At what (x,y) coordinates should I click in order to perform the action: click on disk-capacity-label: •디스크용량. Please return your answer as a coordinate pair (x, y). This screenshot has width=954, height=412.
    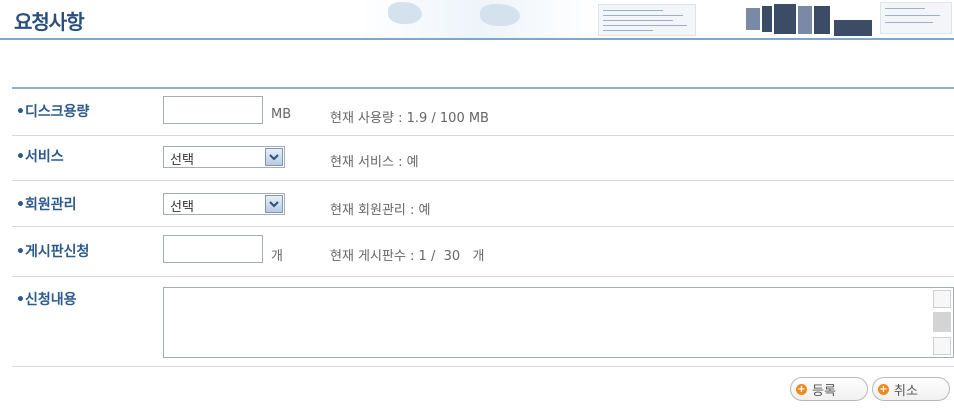
    Looking at the image, I should click on (53, 112).